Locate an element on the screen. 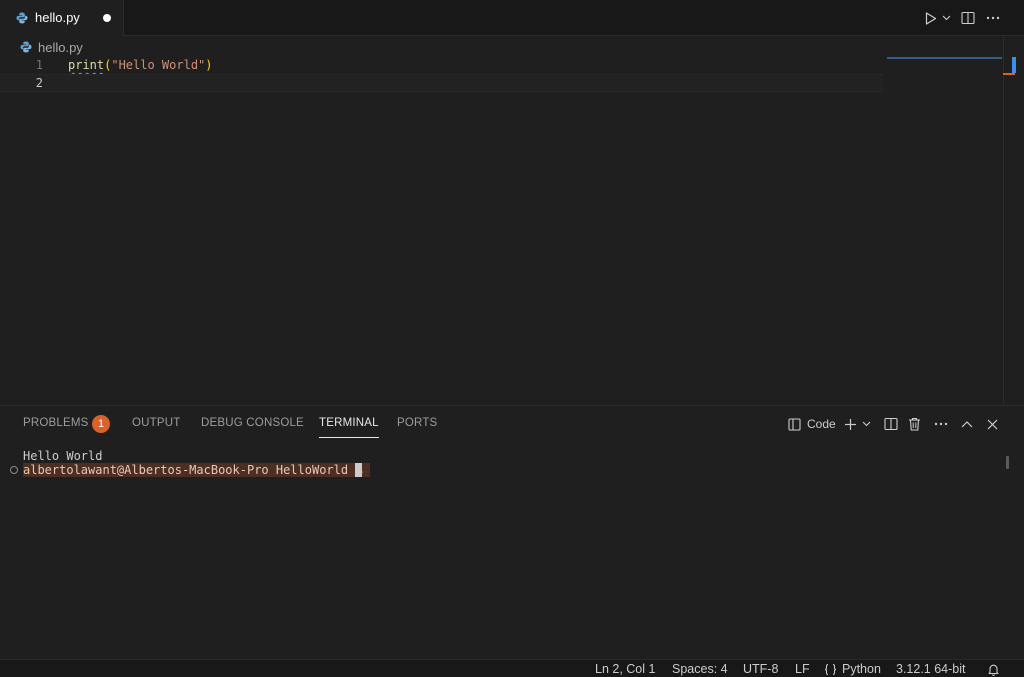  line-number: 2 is located at coordinates (39, 83).